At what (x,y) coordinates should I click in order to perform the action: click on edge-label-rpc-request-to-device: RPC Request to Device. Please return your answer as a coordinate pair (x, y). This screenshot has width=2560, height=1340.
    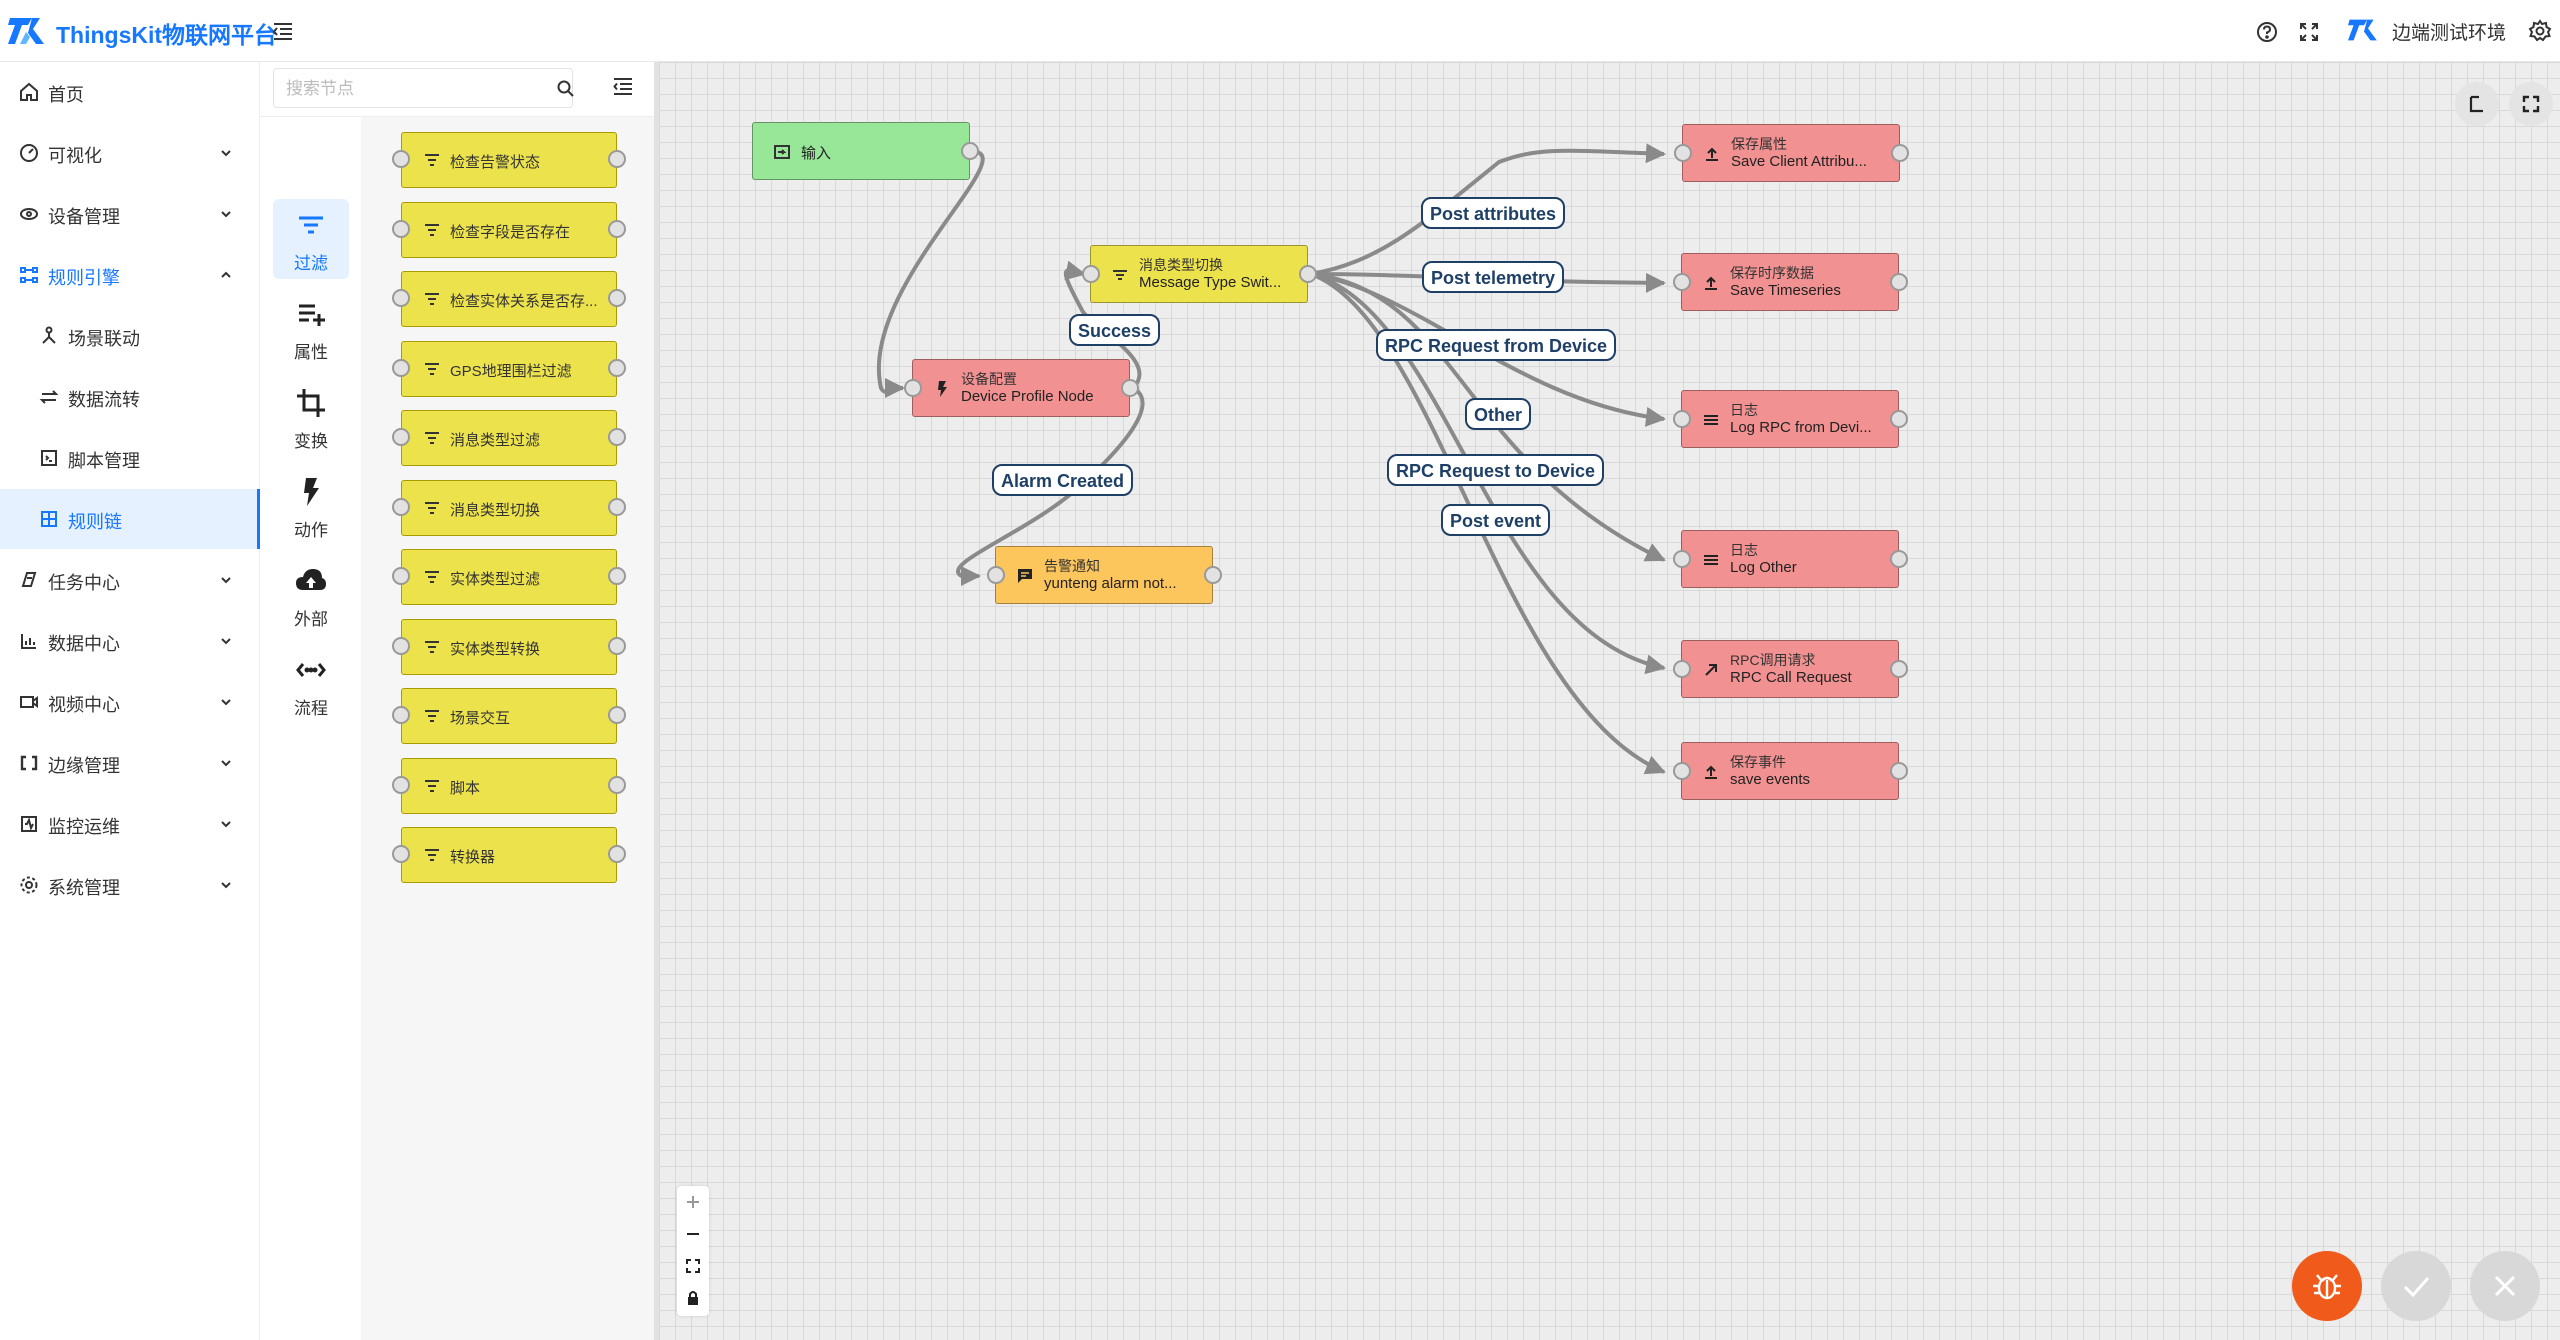
    Looking at the image, I should click on (1496, 470).